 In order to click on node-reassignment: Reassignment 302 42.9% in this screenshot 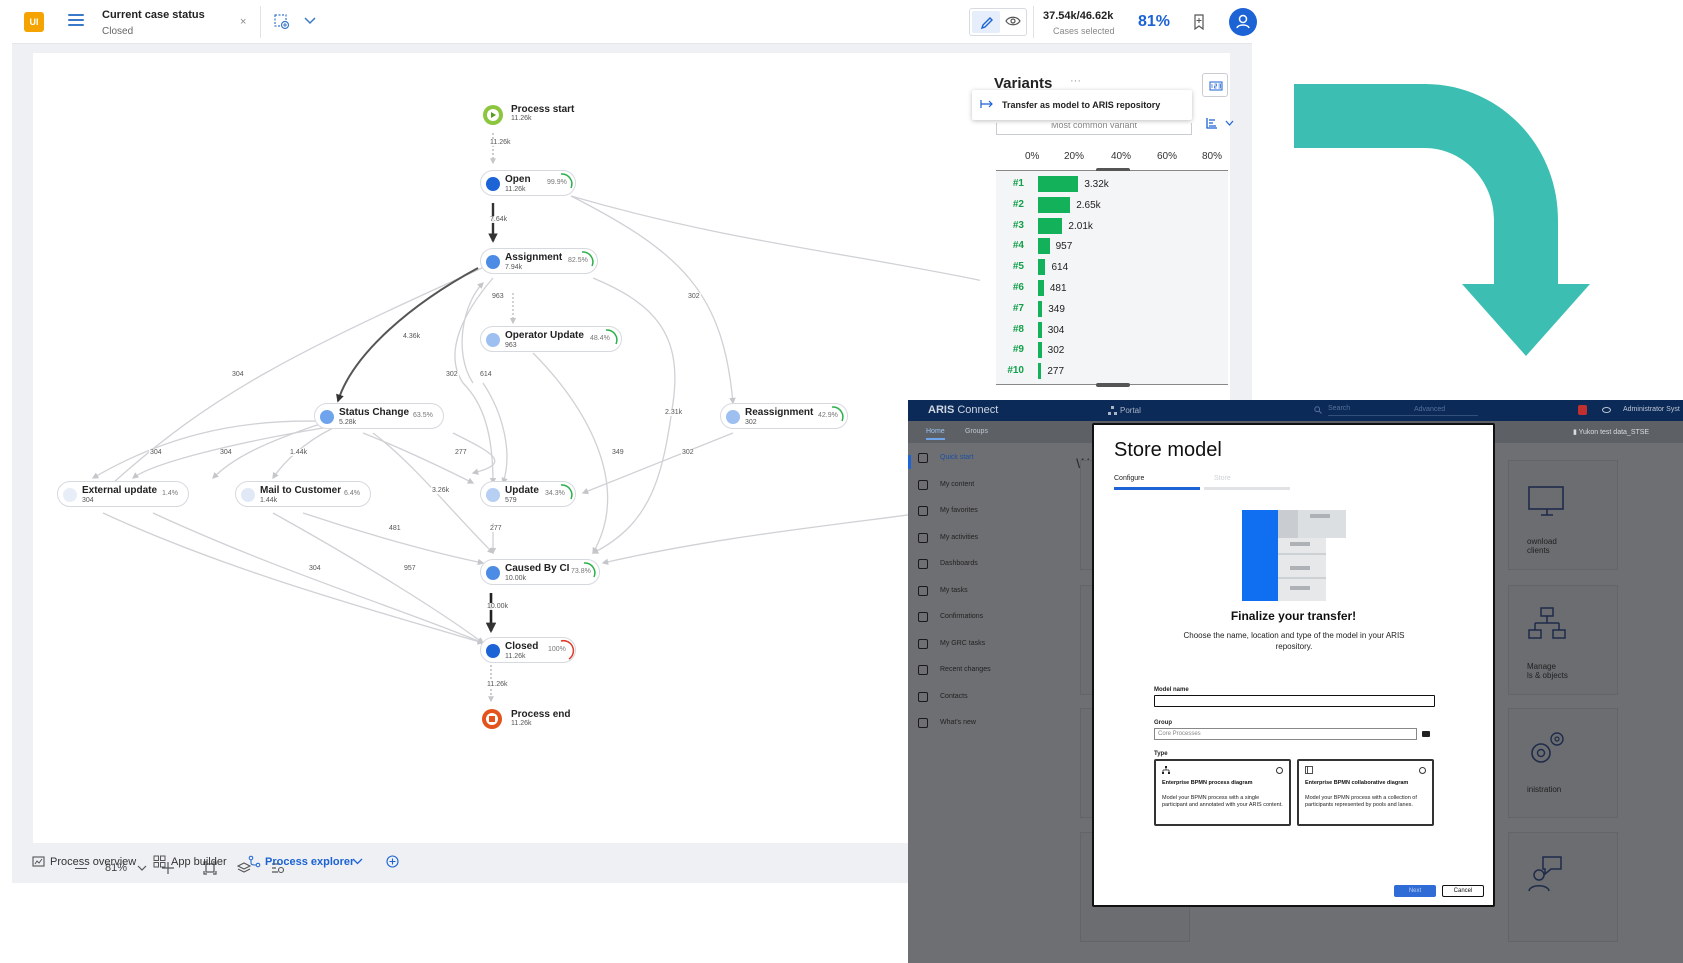, I will do `click(784, 416)`.